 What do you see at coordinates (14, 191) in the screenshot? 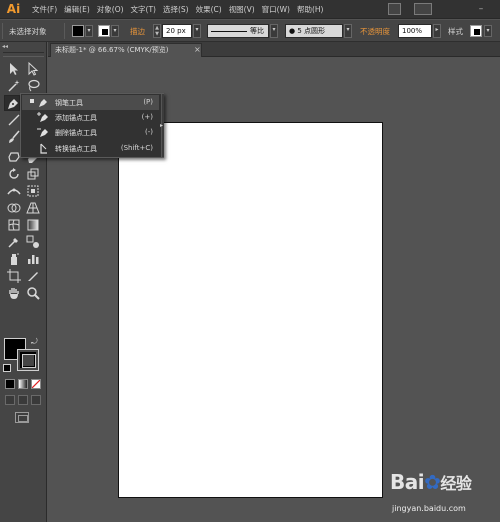
I see `width-tool-icon` at bounding box center [14, 191].